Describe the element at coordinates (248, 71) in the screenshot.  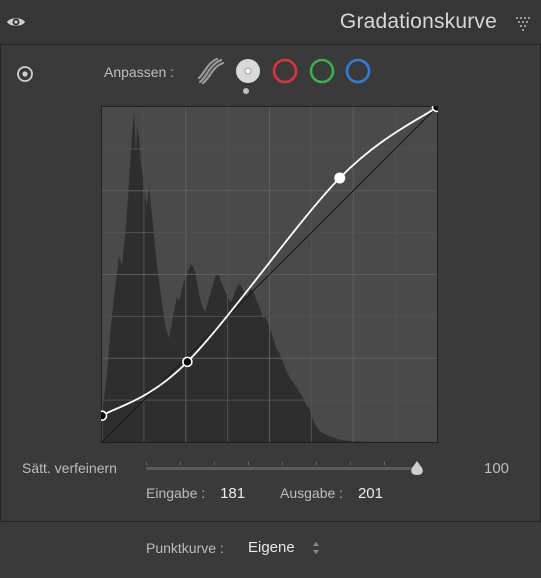
I see `channel-rgb-button` at that location.